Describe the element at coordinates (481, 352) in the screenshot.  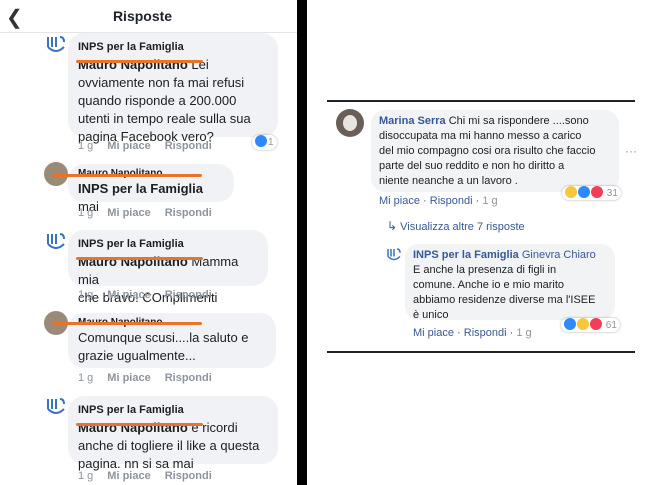
I see `bottom-rule` at that location.